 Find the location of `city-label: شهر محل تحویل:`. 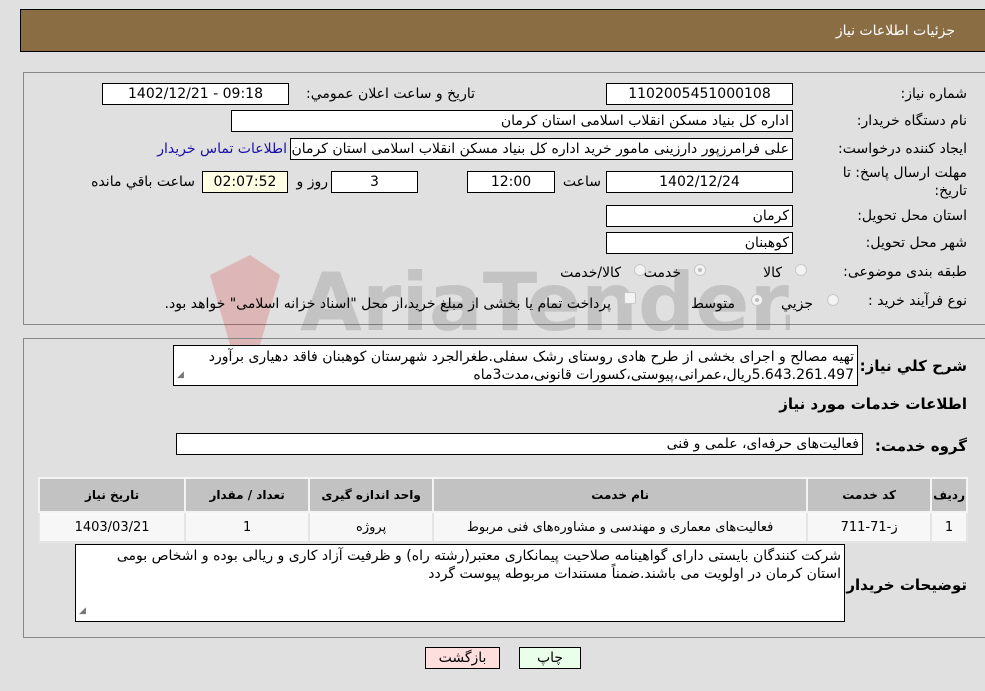

city-label: شهر محل تحویل: is located at coordinates (916, 243).